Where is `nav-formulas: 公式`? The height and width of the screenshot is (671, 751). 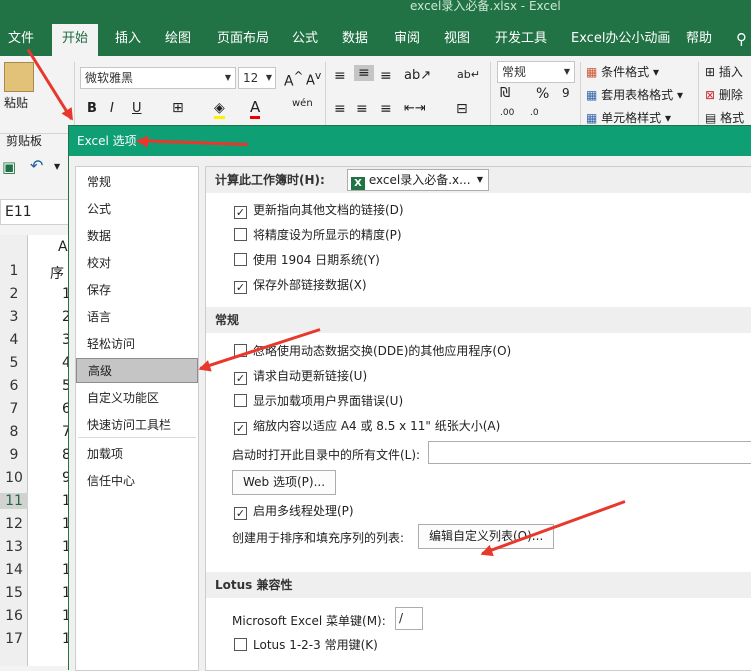 nav-formulas: 公式 is located at coordinates (137, 209).